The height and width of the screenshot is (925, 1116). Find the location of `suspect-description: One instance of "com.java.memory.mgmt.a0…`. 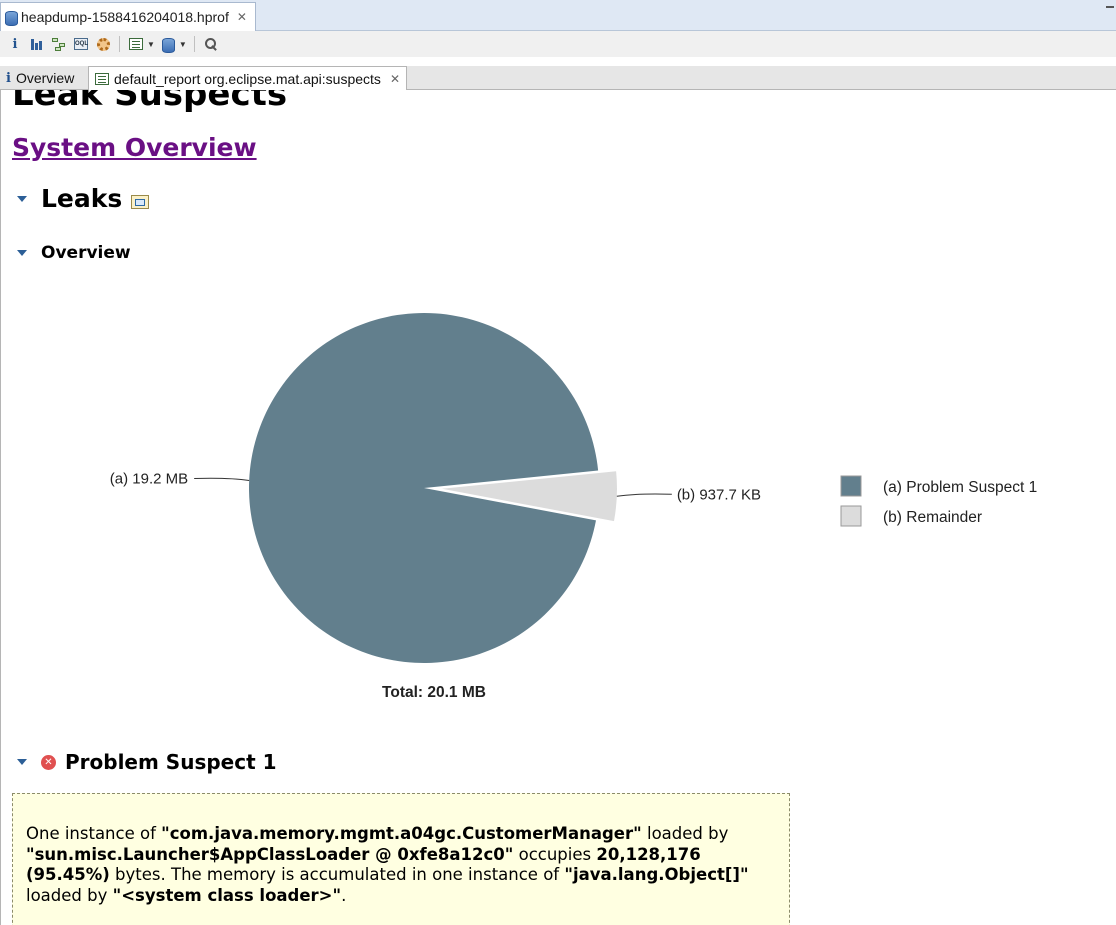

suspect-description: One instance of "com.java.memory.mgmt.a0… is located at coordinates (401, 859).